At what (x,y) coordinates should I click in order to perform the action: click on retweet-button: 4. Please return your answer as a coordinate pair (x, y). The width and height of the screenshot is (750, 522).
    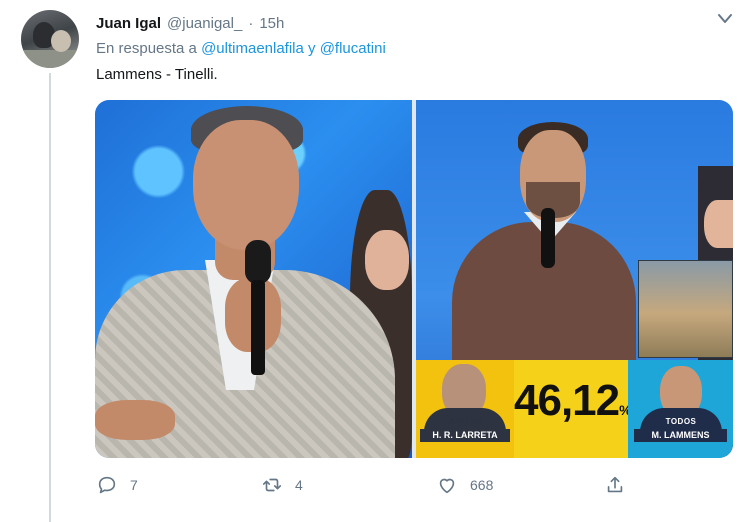
    Looking at the image, I should click on (282, 485).